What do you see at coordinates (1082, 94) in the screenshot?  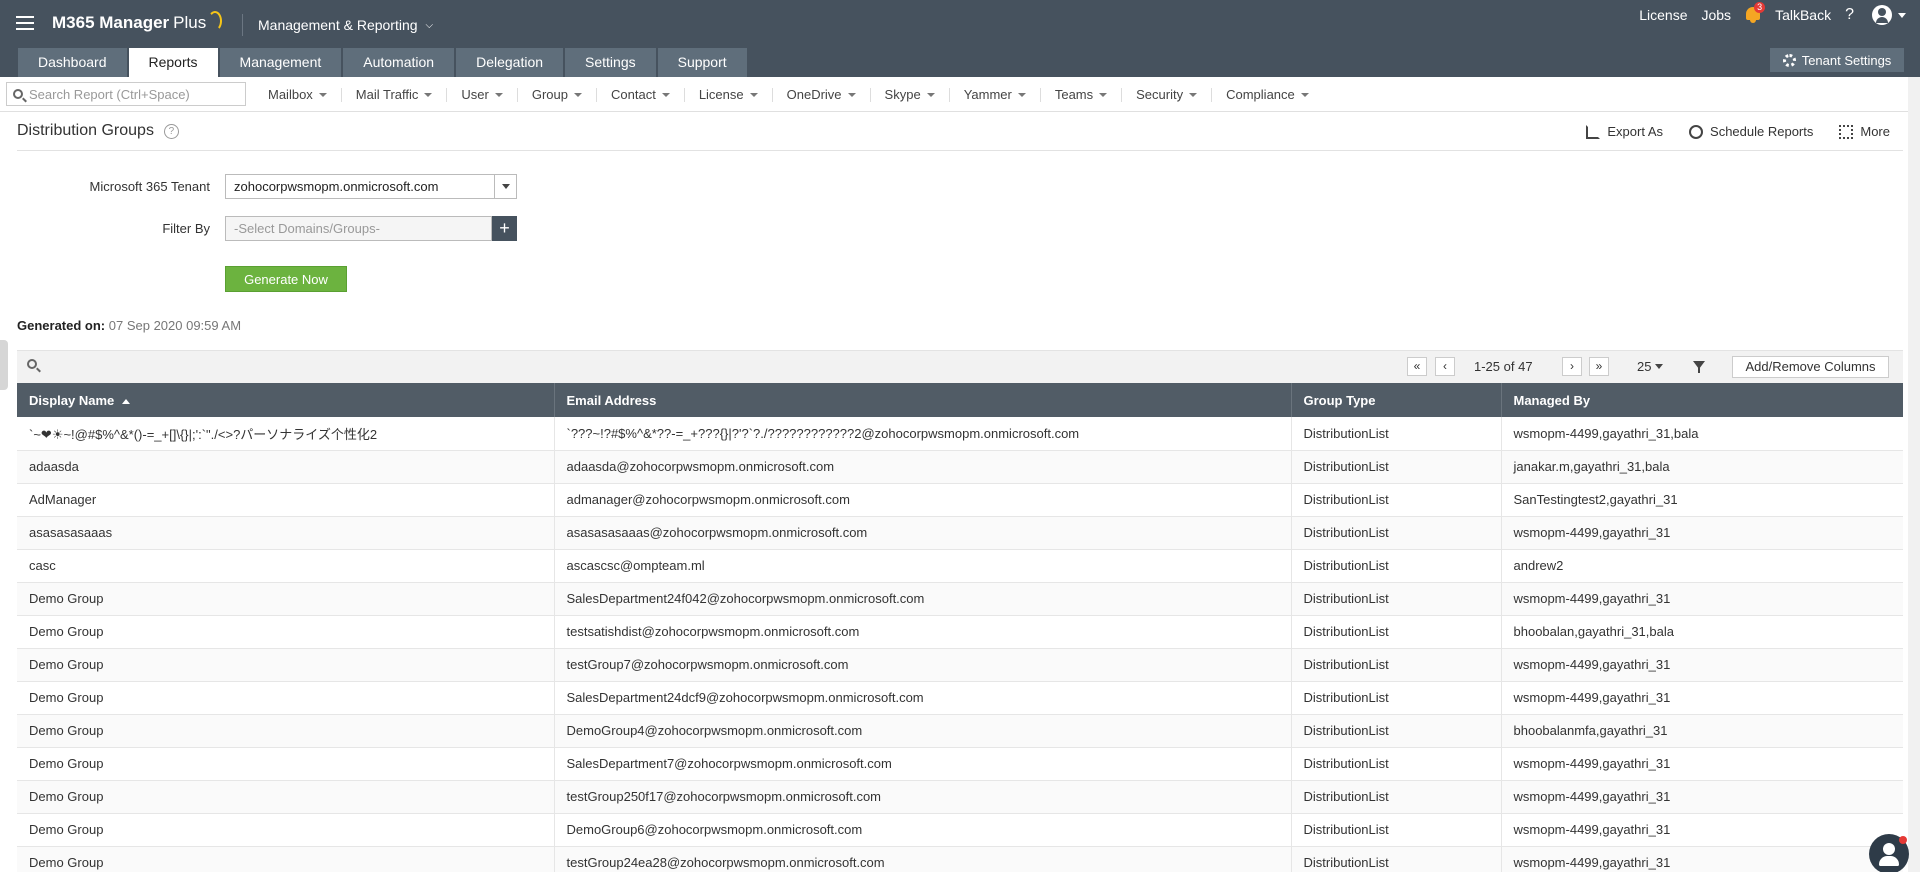 I see `menu-teams: Teams` at bounding box center [1082, 94].